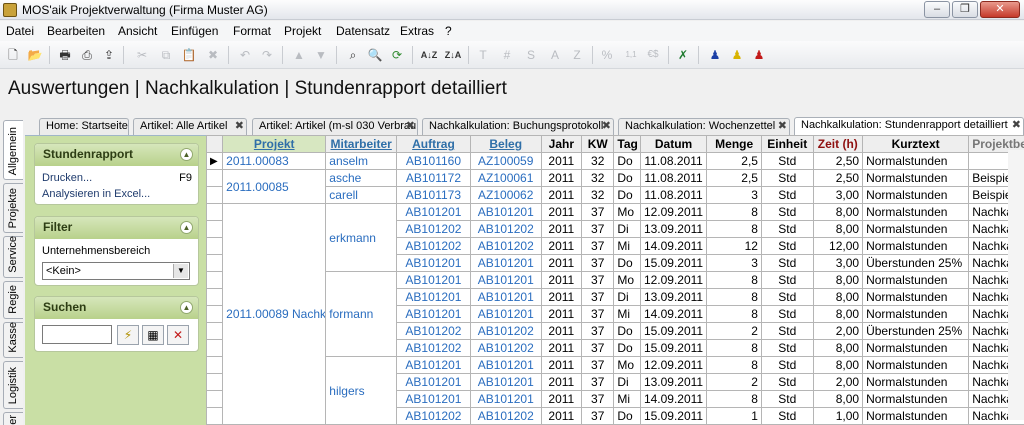 This screenshot has height=425, width=1024. I want to click on undo-icon: ↶, so click(245, 55).